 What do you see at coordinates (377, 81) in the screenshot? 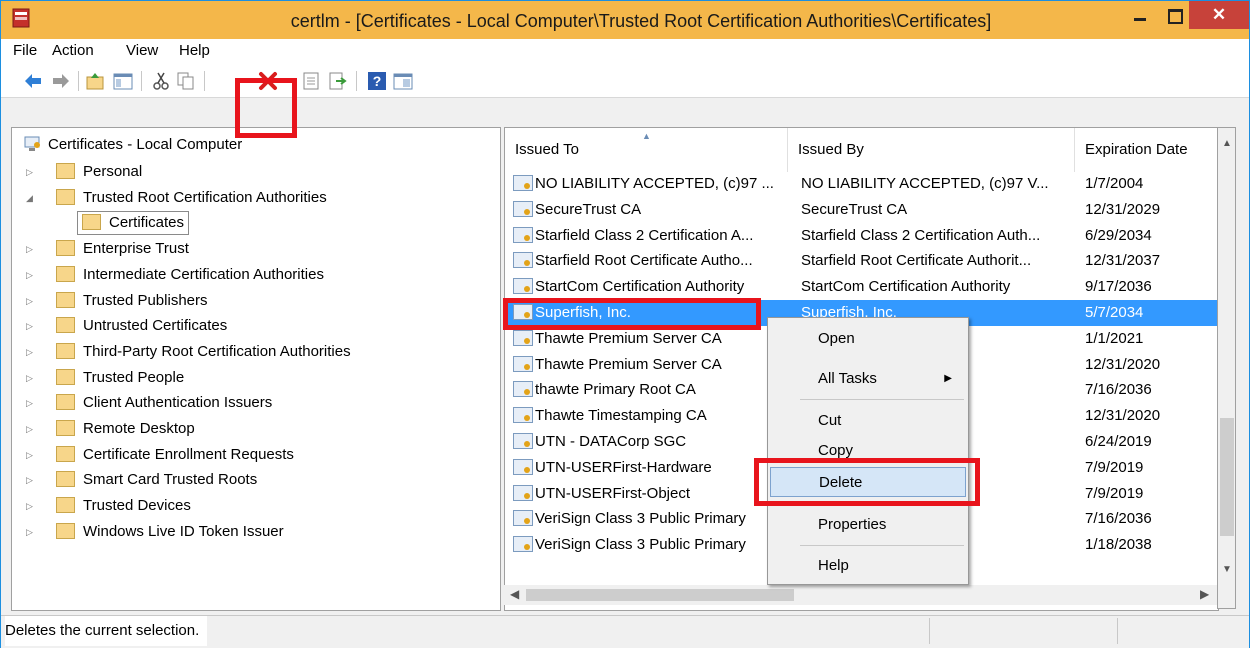
I see `help-icon: ?` at bounding box center [377, 81].